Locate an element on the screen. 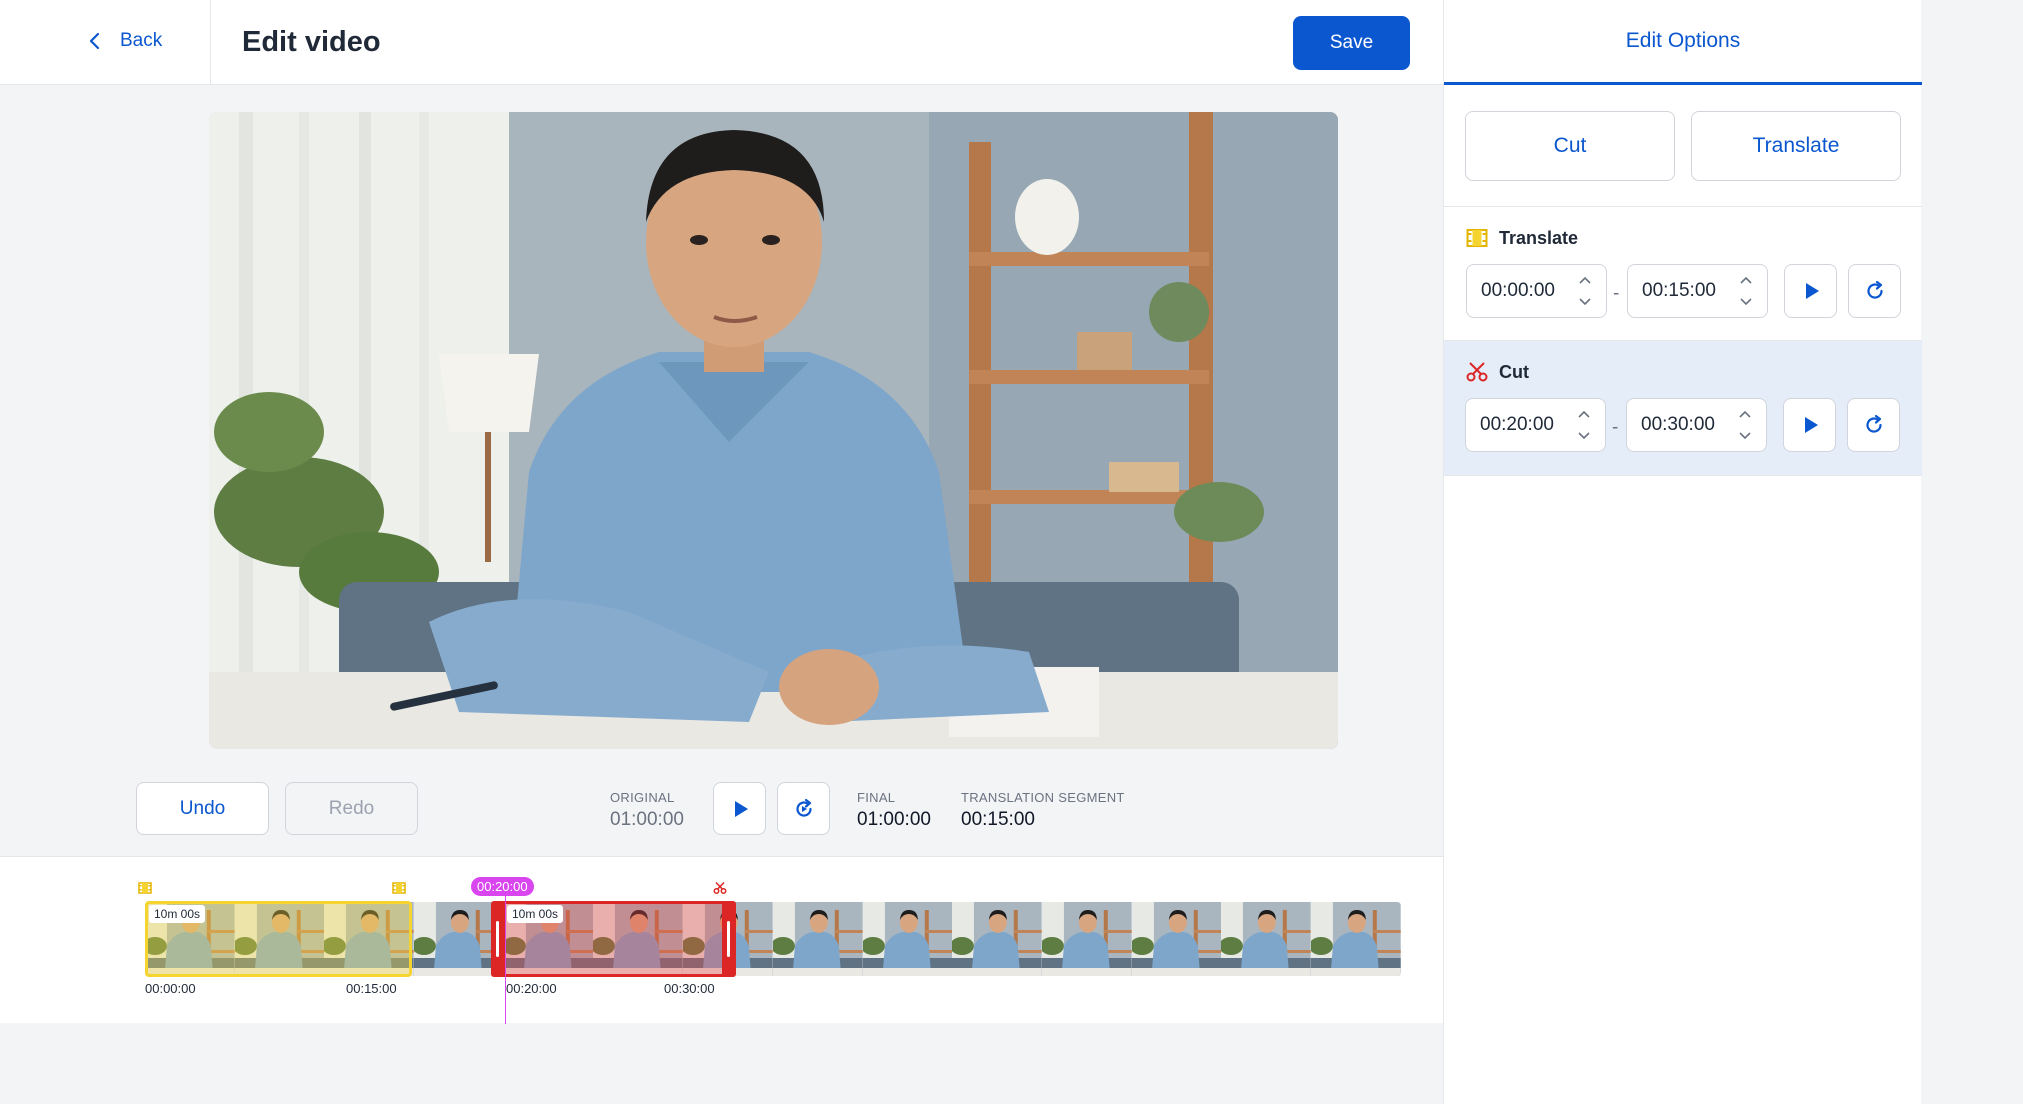 Image resolution: width=2023 pixels, height=1104 pixels. translate-start-input: 00:00:00 is located at coordinates (1536, 291).